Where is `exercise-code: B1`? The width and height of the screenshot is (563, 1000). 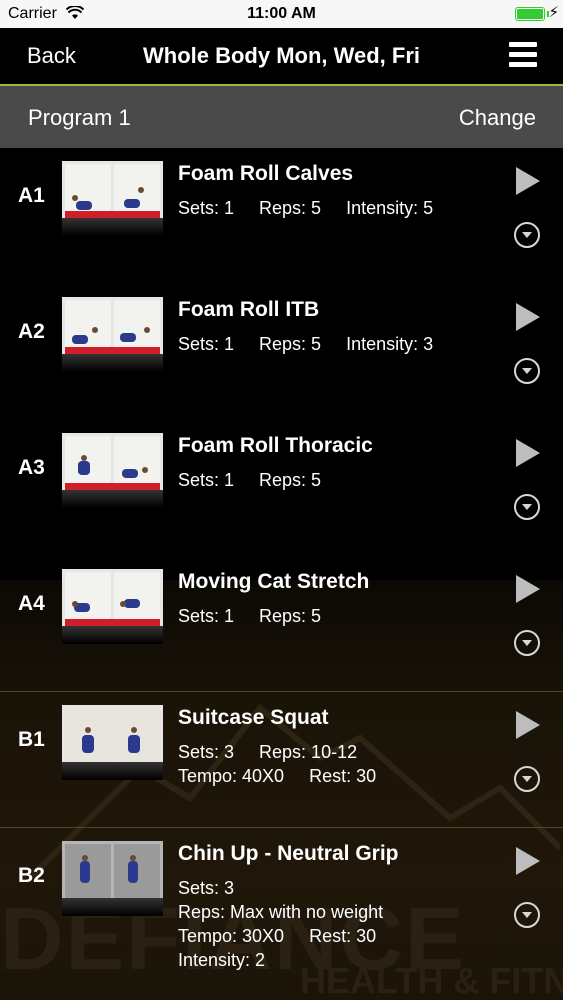 exercise-code: B1 is located at coordinates (31, 739).